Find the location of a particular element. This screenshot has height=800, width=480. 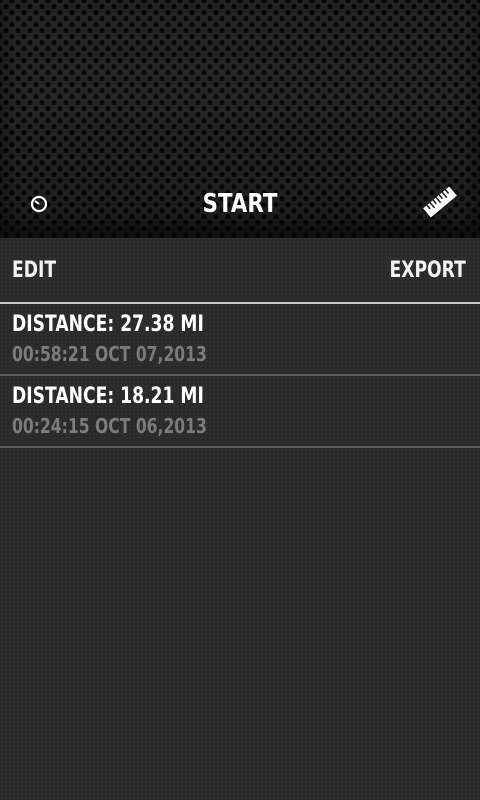

timer-icon is located at coordinates (39, 203).